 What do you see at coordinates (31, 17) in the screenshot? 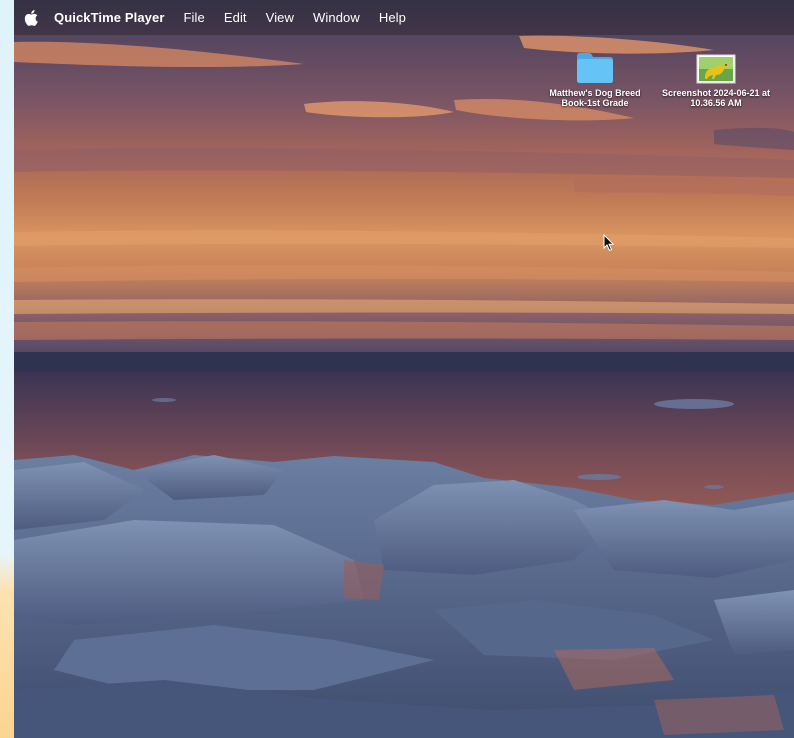
I see `apple-icon` at bounding box center [31, 17].